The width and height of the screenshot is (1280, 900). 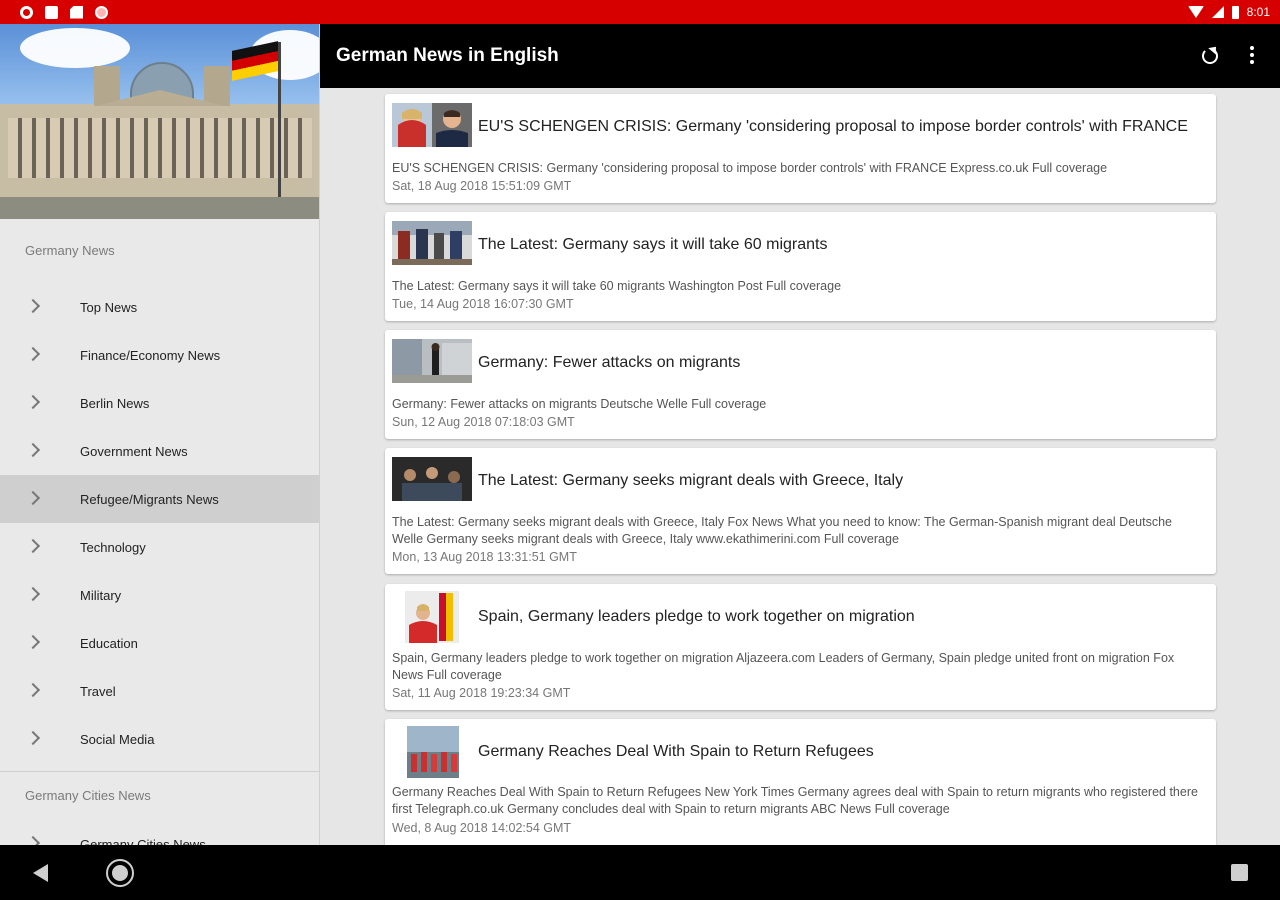 What do you see at coordinates (150, 355) in the screenshot?
I see `drawer-item-label: Finance/Economy News` at bounding box center [150, 355].